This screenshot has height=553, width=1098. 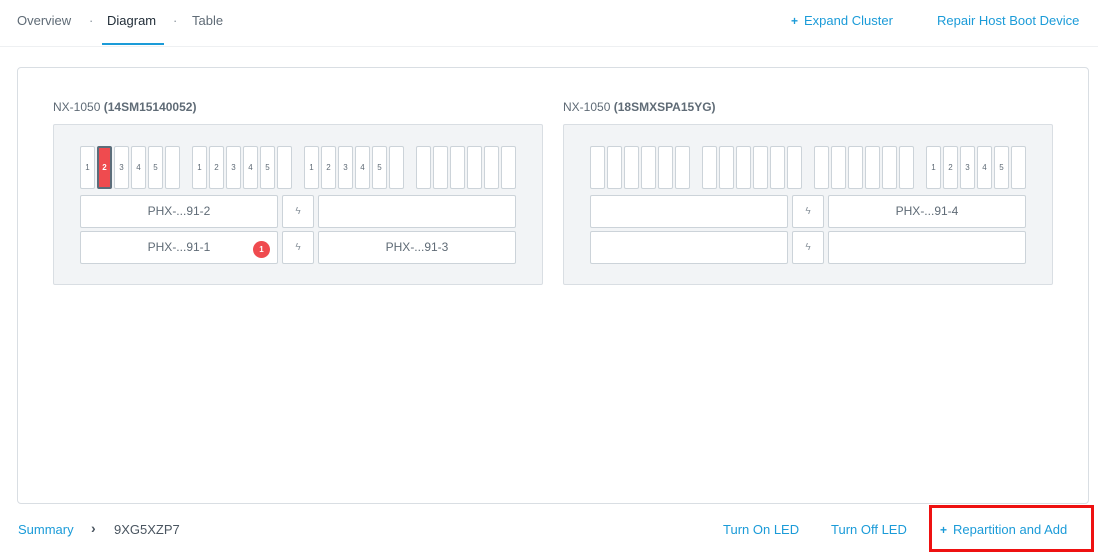 I want to click on node-phx-91-3: PHX-...91-3, so click(x=417, y=247).